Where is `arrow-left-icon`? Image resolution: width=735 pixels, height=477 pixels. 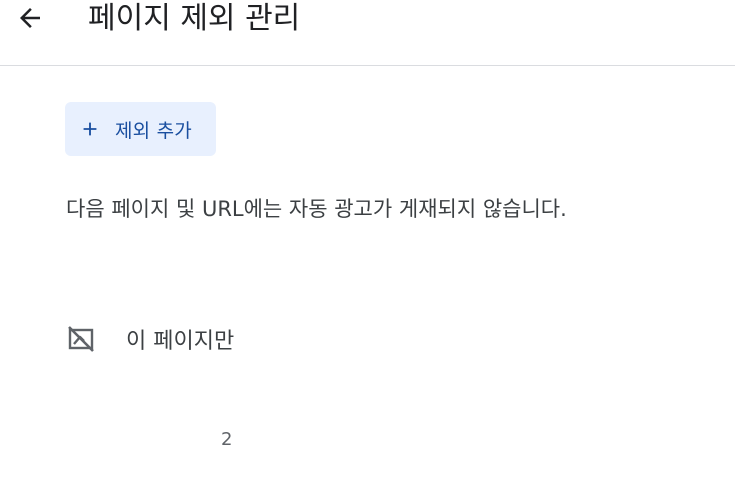 arrow-left-icon is located at coordinates (30, 20).